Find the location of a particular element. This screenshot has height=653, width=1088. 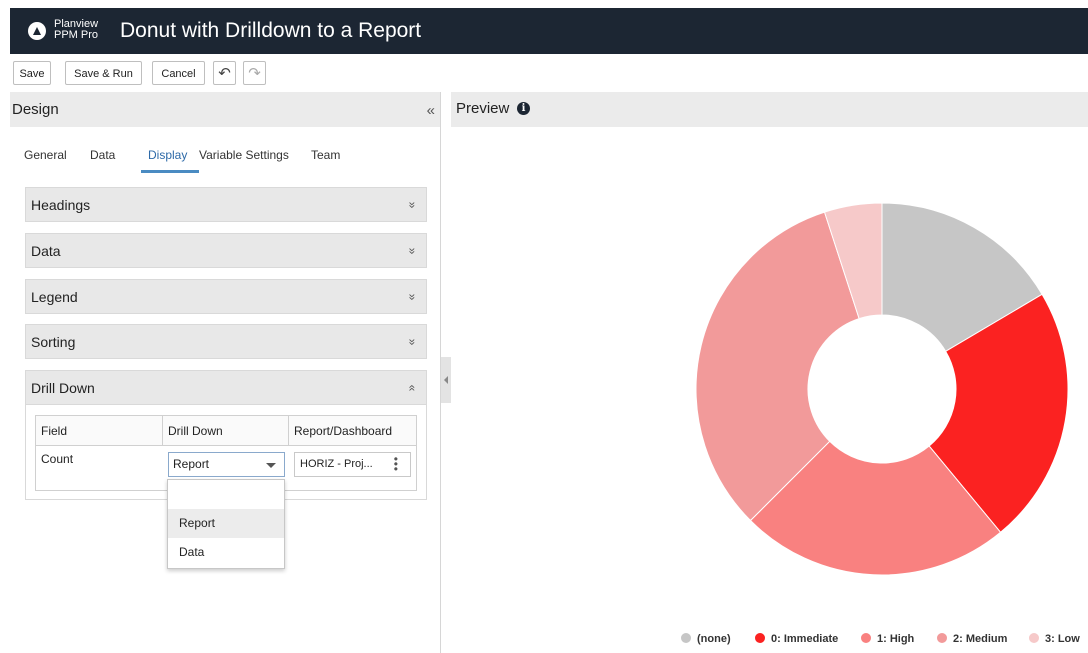

tab-data: Data is located at coordinates (102, 155).